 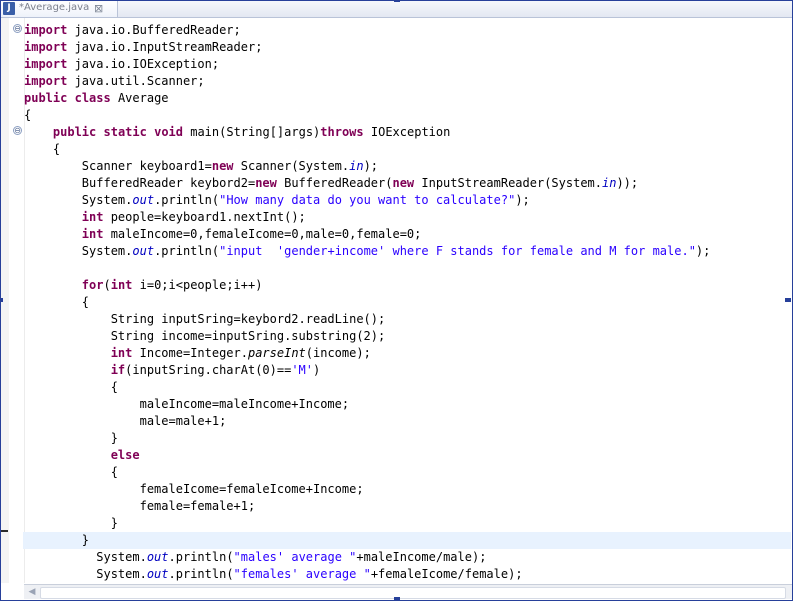 What do you see at coordinates (413, 593) in the screenshot?
I see `scrollbar-thumb` at bounding box center [413, 593].